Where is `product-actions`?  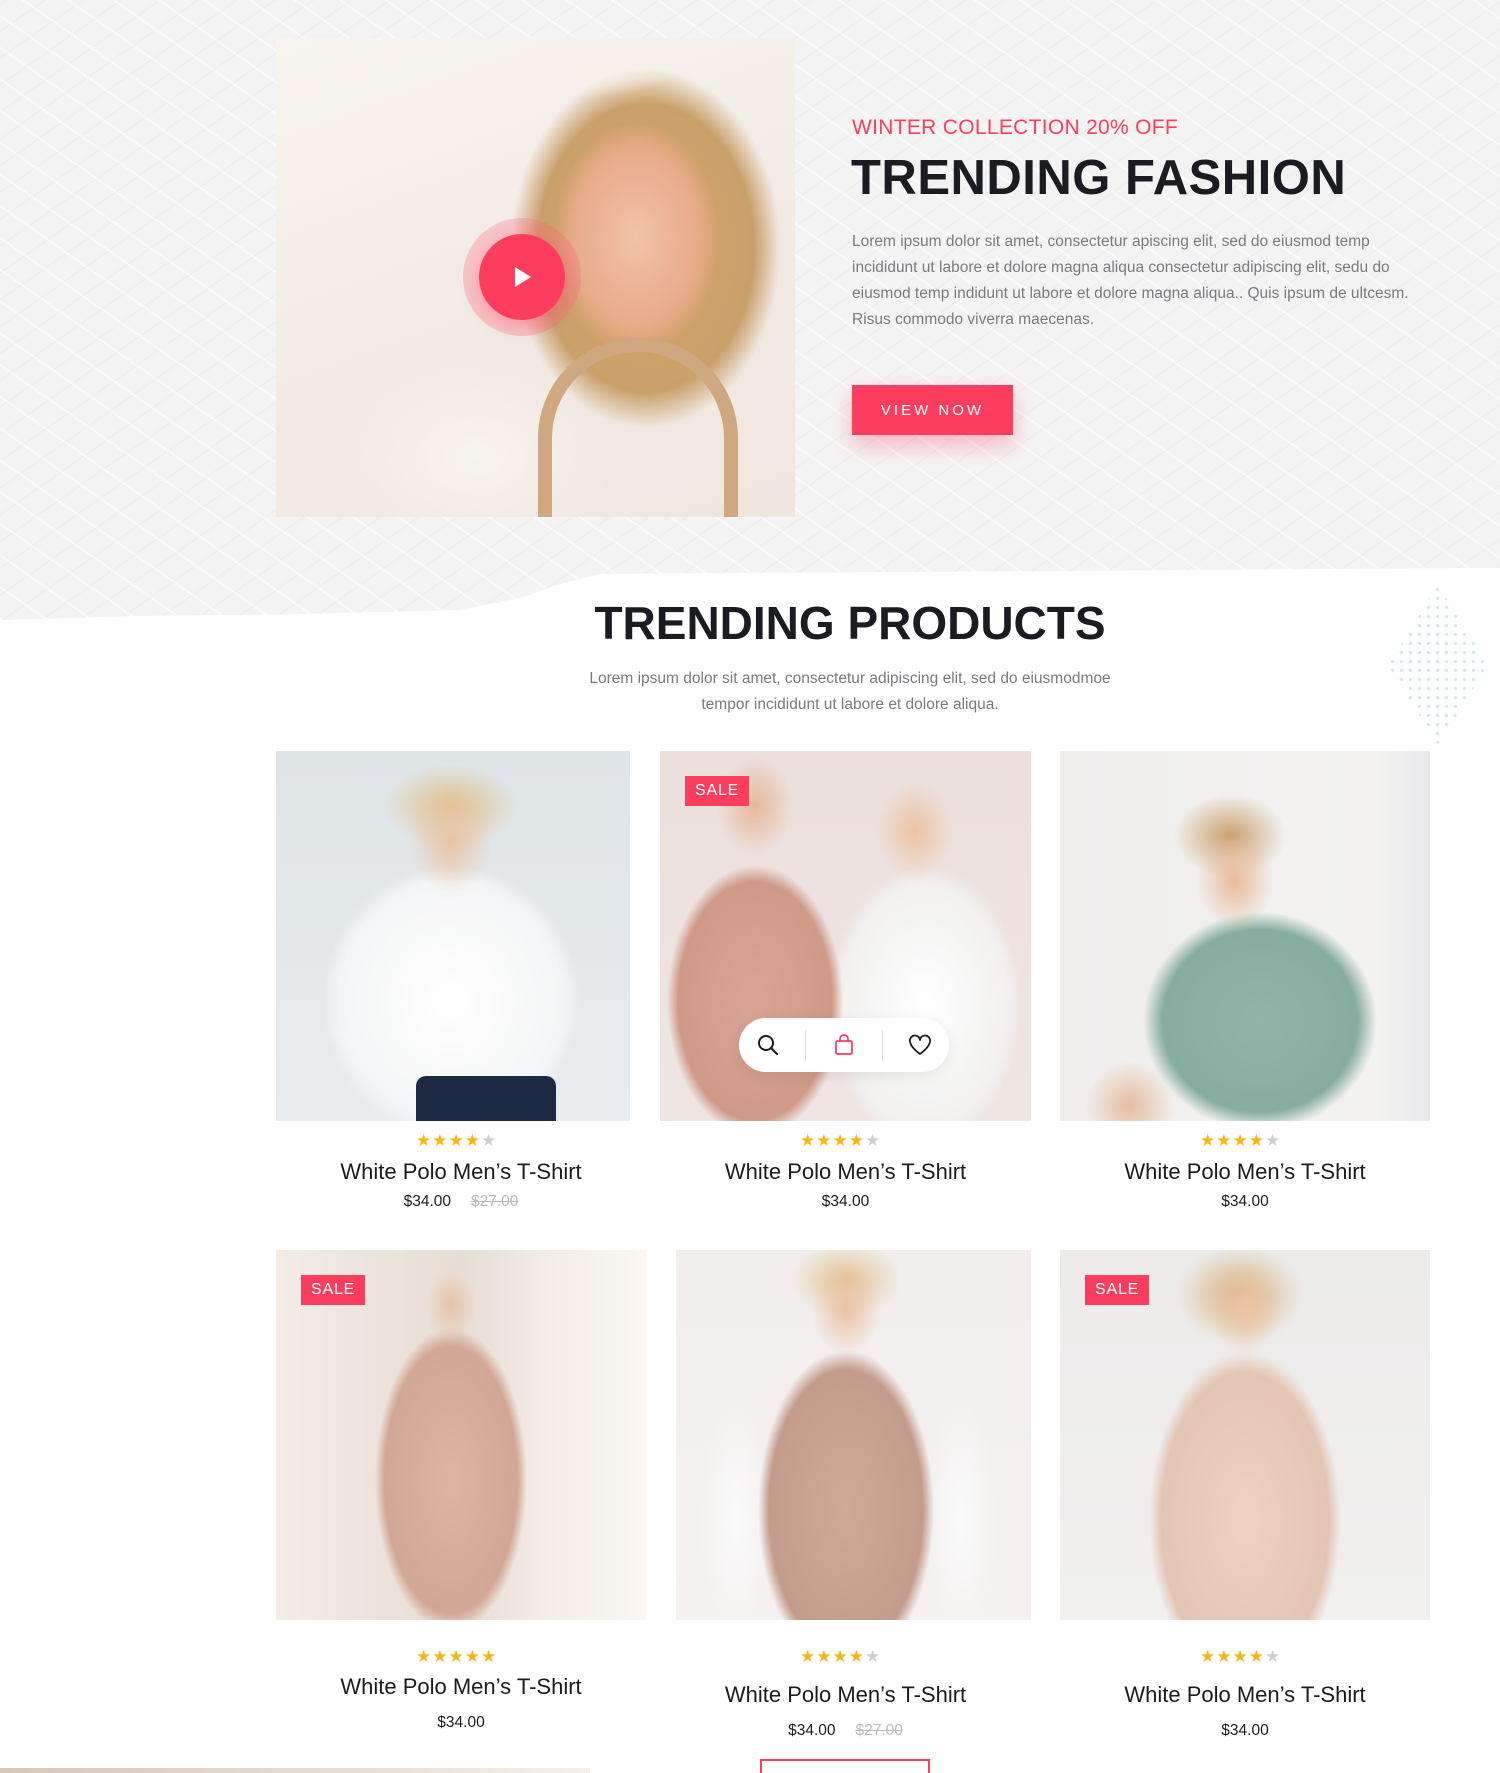 product-actions is located at coordinates (844, 1045).